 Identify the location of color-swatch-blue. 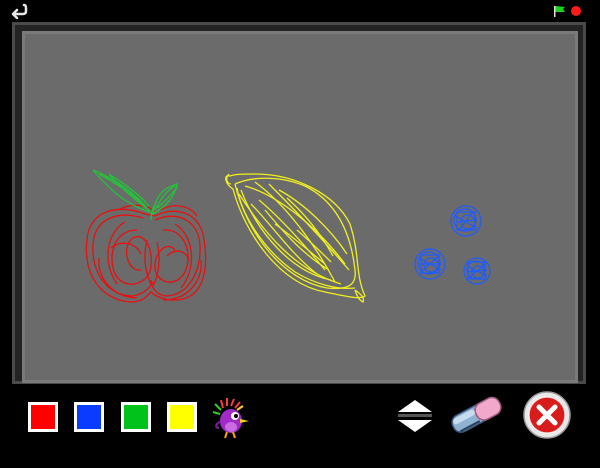
(89, 417).